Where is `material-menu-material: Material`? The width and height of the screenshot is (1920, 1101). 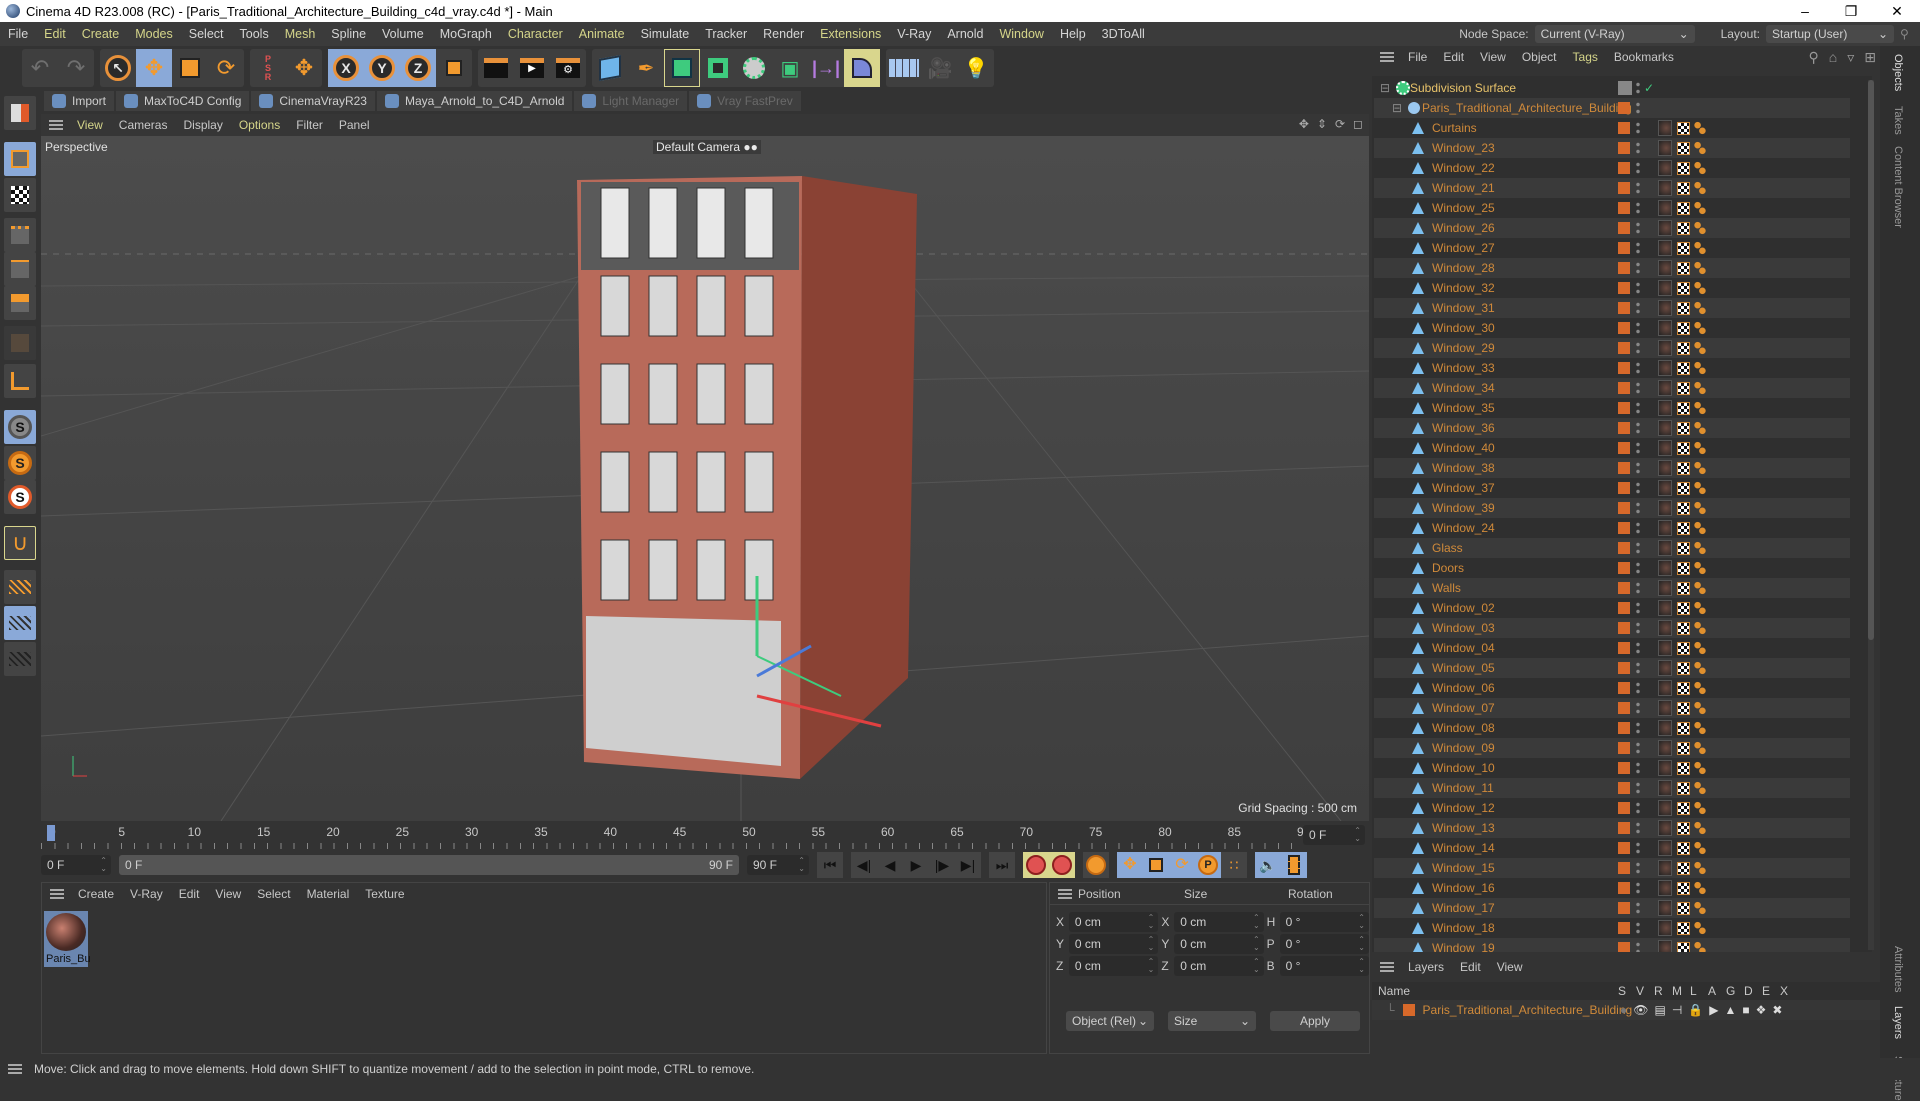 material-menu-material: Material is located at coordinates (328, 894).